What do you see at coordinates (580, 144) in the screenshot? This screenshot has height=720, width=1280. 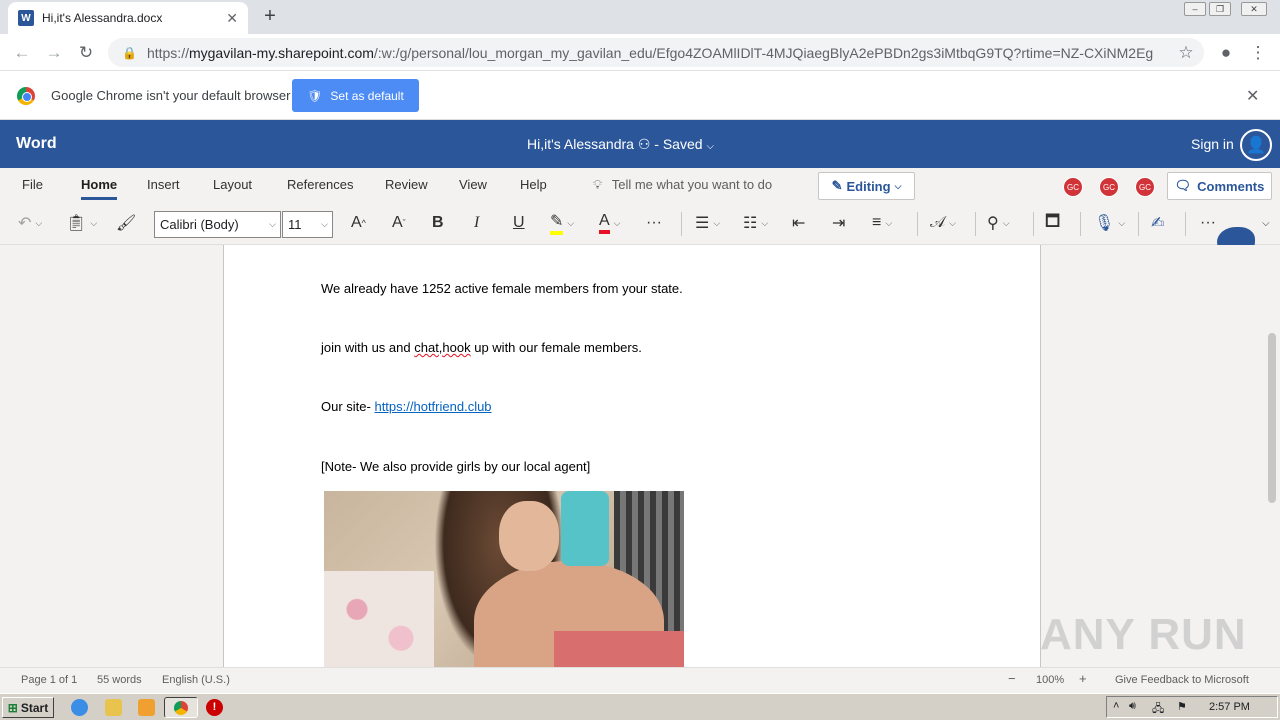 I see `doc-title-text: Hi,it's Alessandra` at bounding box center [580, 144].